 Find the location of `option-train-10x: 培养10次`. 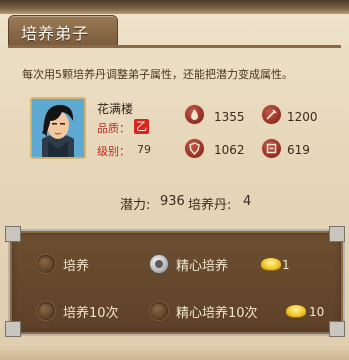

option-train-10x: 培养10次 is located at coordinates (78, 311).